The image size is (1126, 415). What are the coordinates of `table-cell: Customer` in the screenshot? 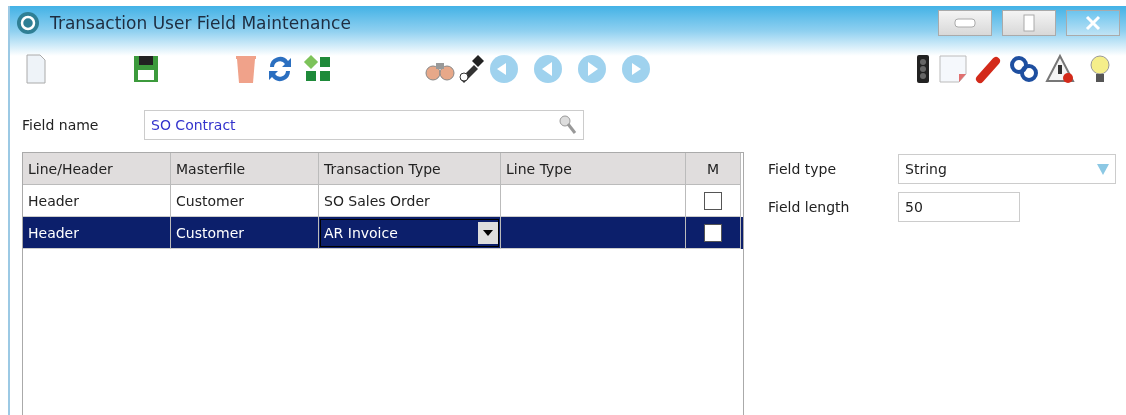 It's located at (245, 233).